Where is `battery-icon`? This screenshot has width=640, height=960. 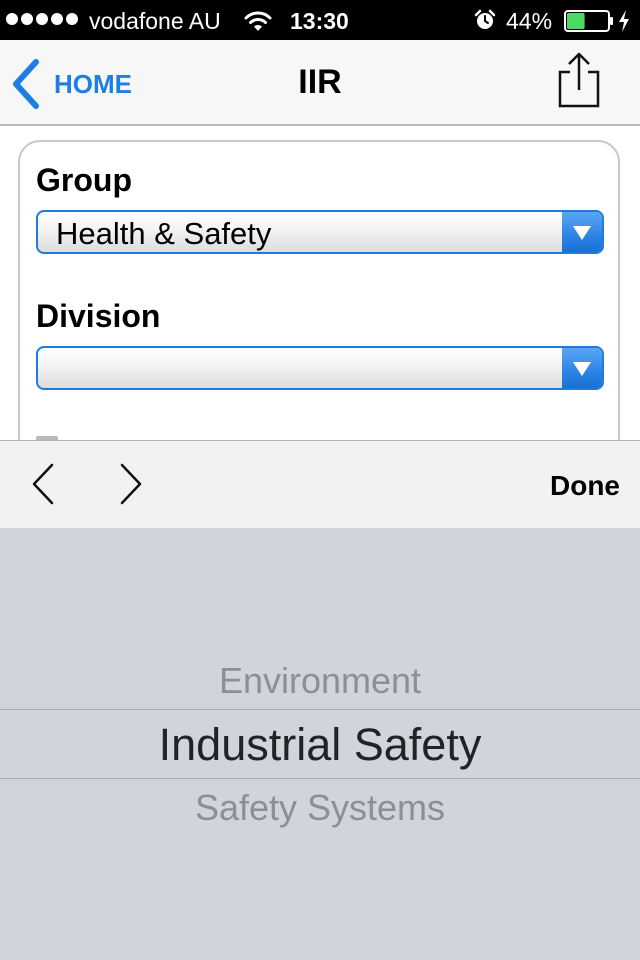 battery-icon is located at coordinates (589, 24).